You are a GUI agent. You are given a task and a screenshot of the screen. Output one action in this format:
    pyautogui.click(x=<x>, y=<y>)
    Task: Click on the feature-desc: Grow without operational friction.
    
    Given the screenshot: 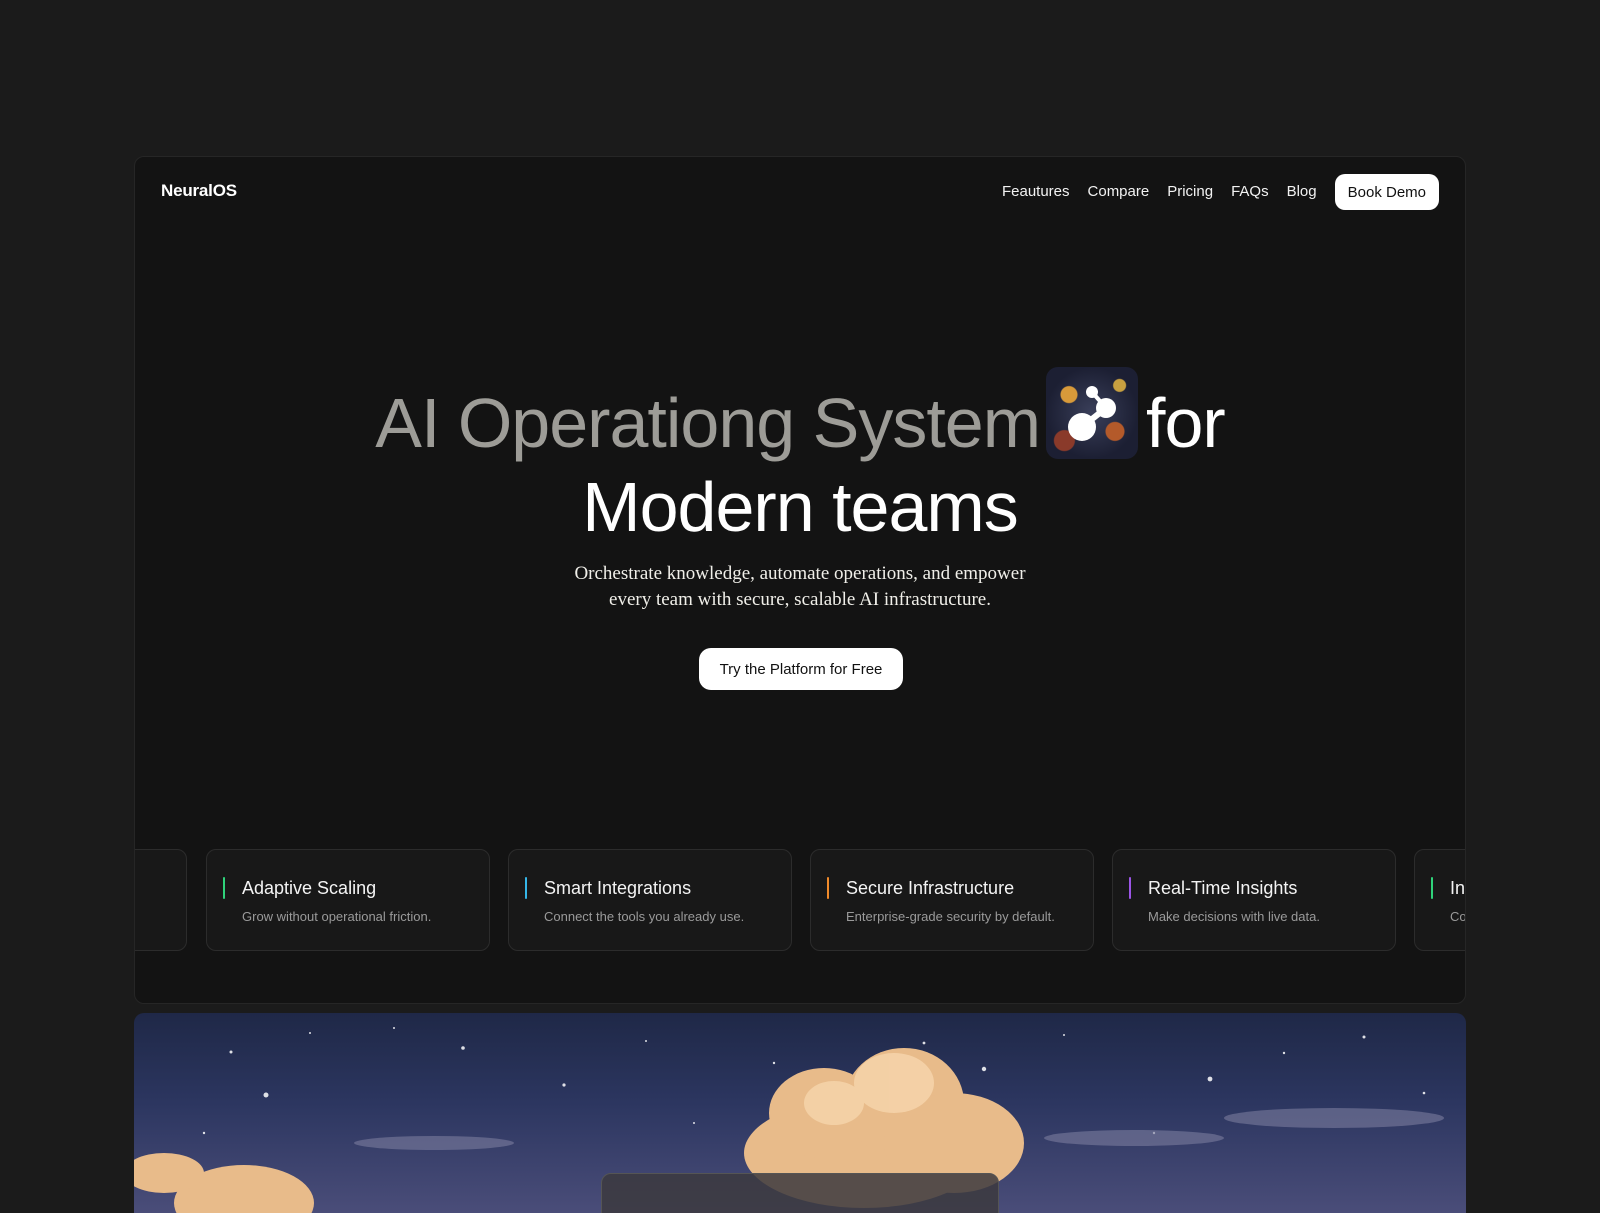 What is the action you would take?
    pyautogui.click(x=337, y=916)
    